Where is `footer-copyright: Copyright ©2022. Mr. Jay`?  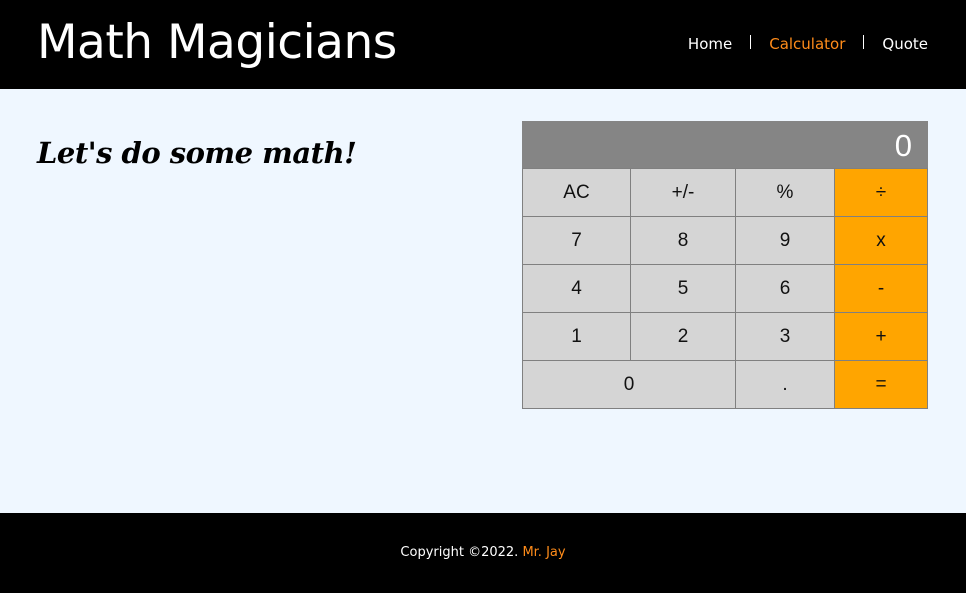
footer-copyright: Copyright ©2022. Mr. Jay is located at coordinates (483, 553).